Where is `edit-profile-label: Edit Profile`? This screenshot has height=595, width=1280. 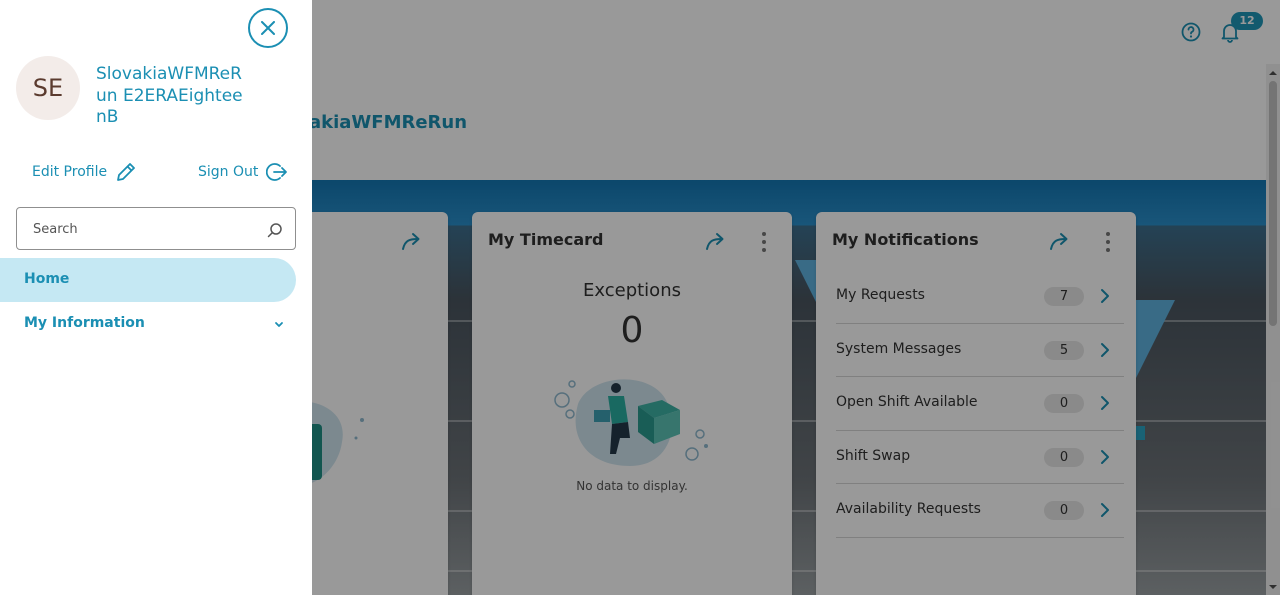 edit-profile-label: Edit Profile is located at coordinates (70, 172).